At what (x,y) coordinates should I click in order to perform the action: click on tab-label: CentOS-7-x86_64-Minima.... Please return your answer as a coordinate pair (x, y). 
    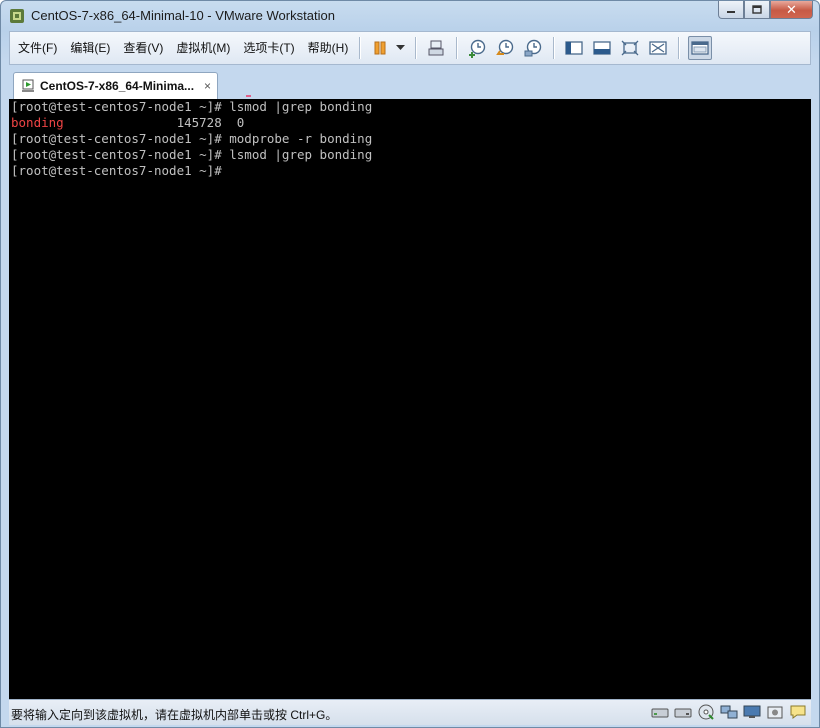
    Looking at the image, I should click on (117, 86).